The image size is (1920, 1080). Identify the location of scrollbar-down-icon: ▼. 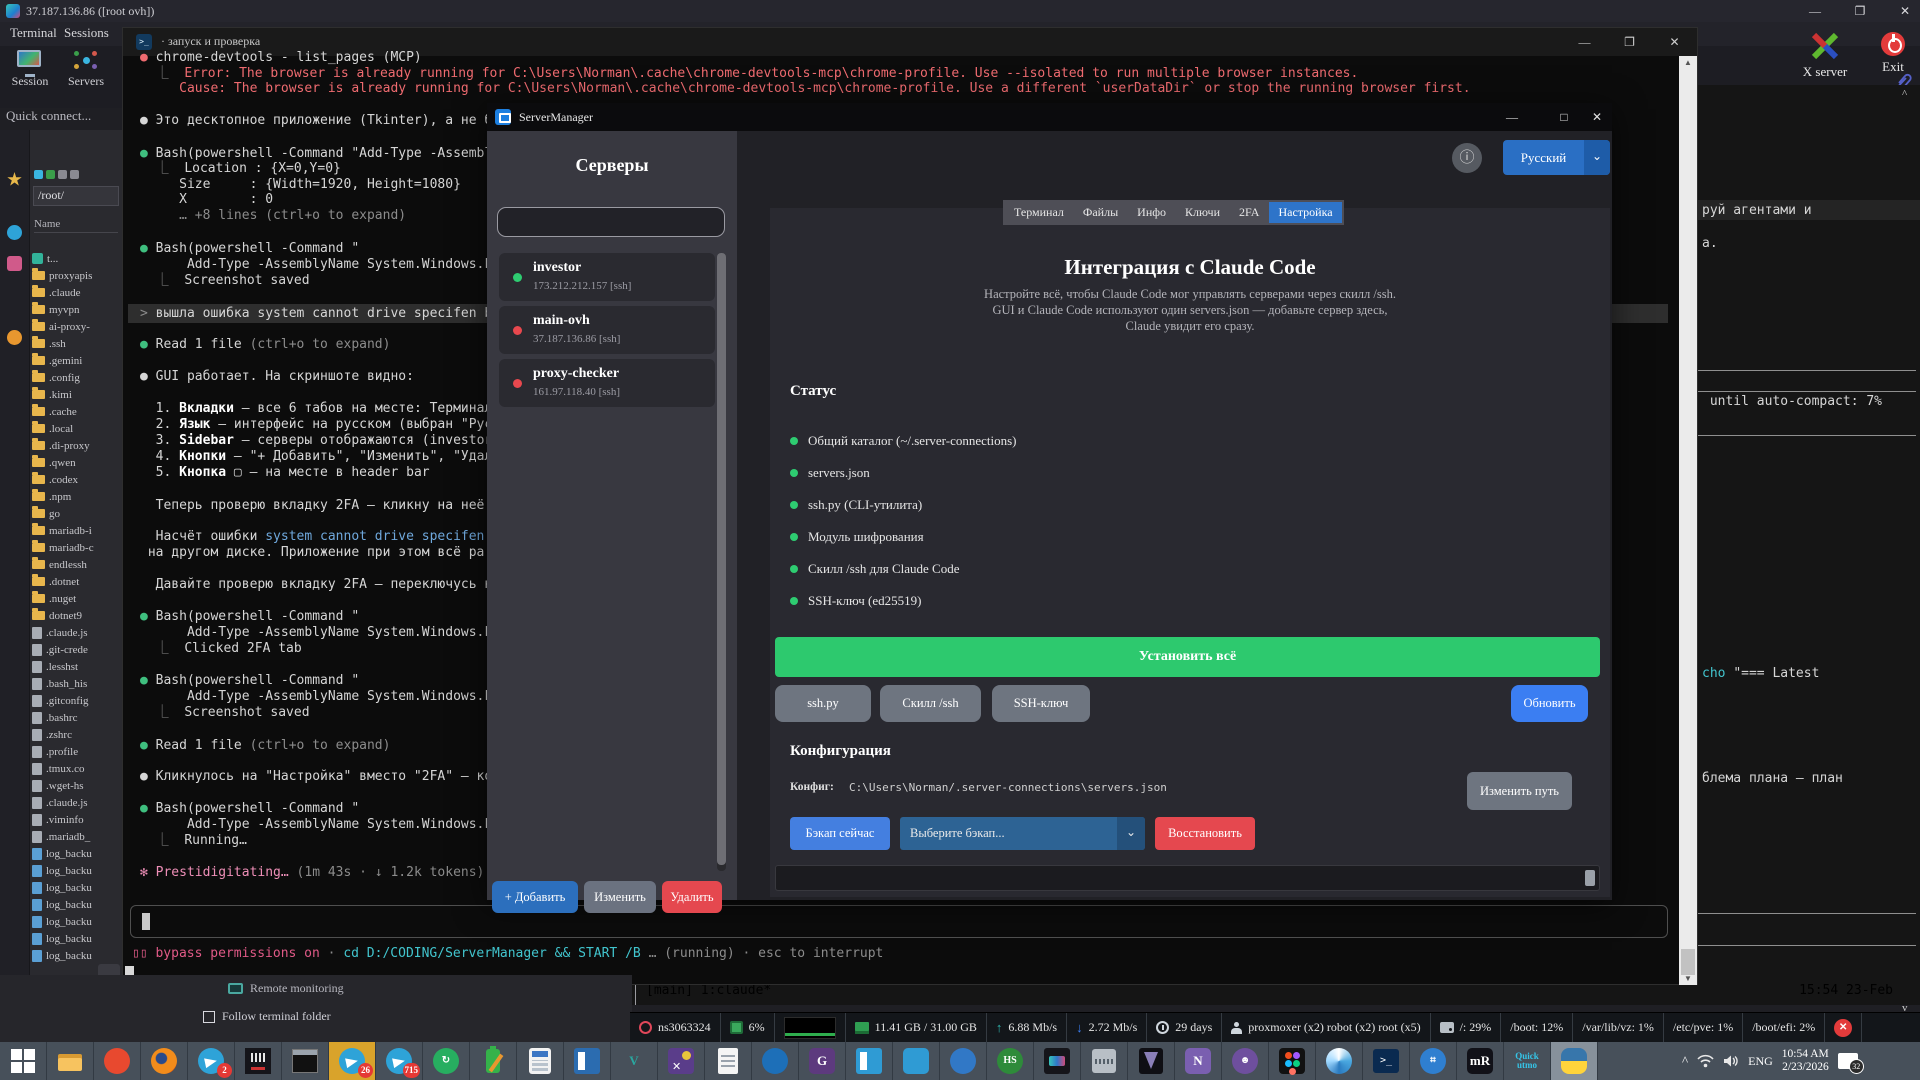
(1688, 978).